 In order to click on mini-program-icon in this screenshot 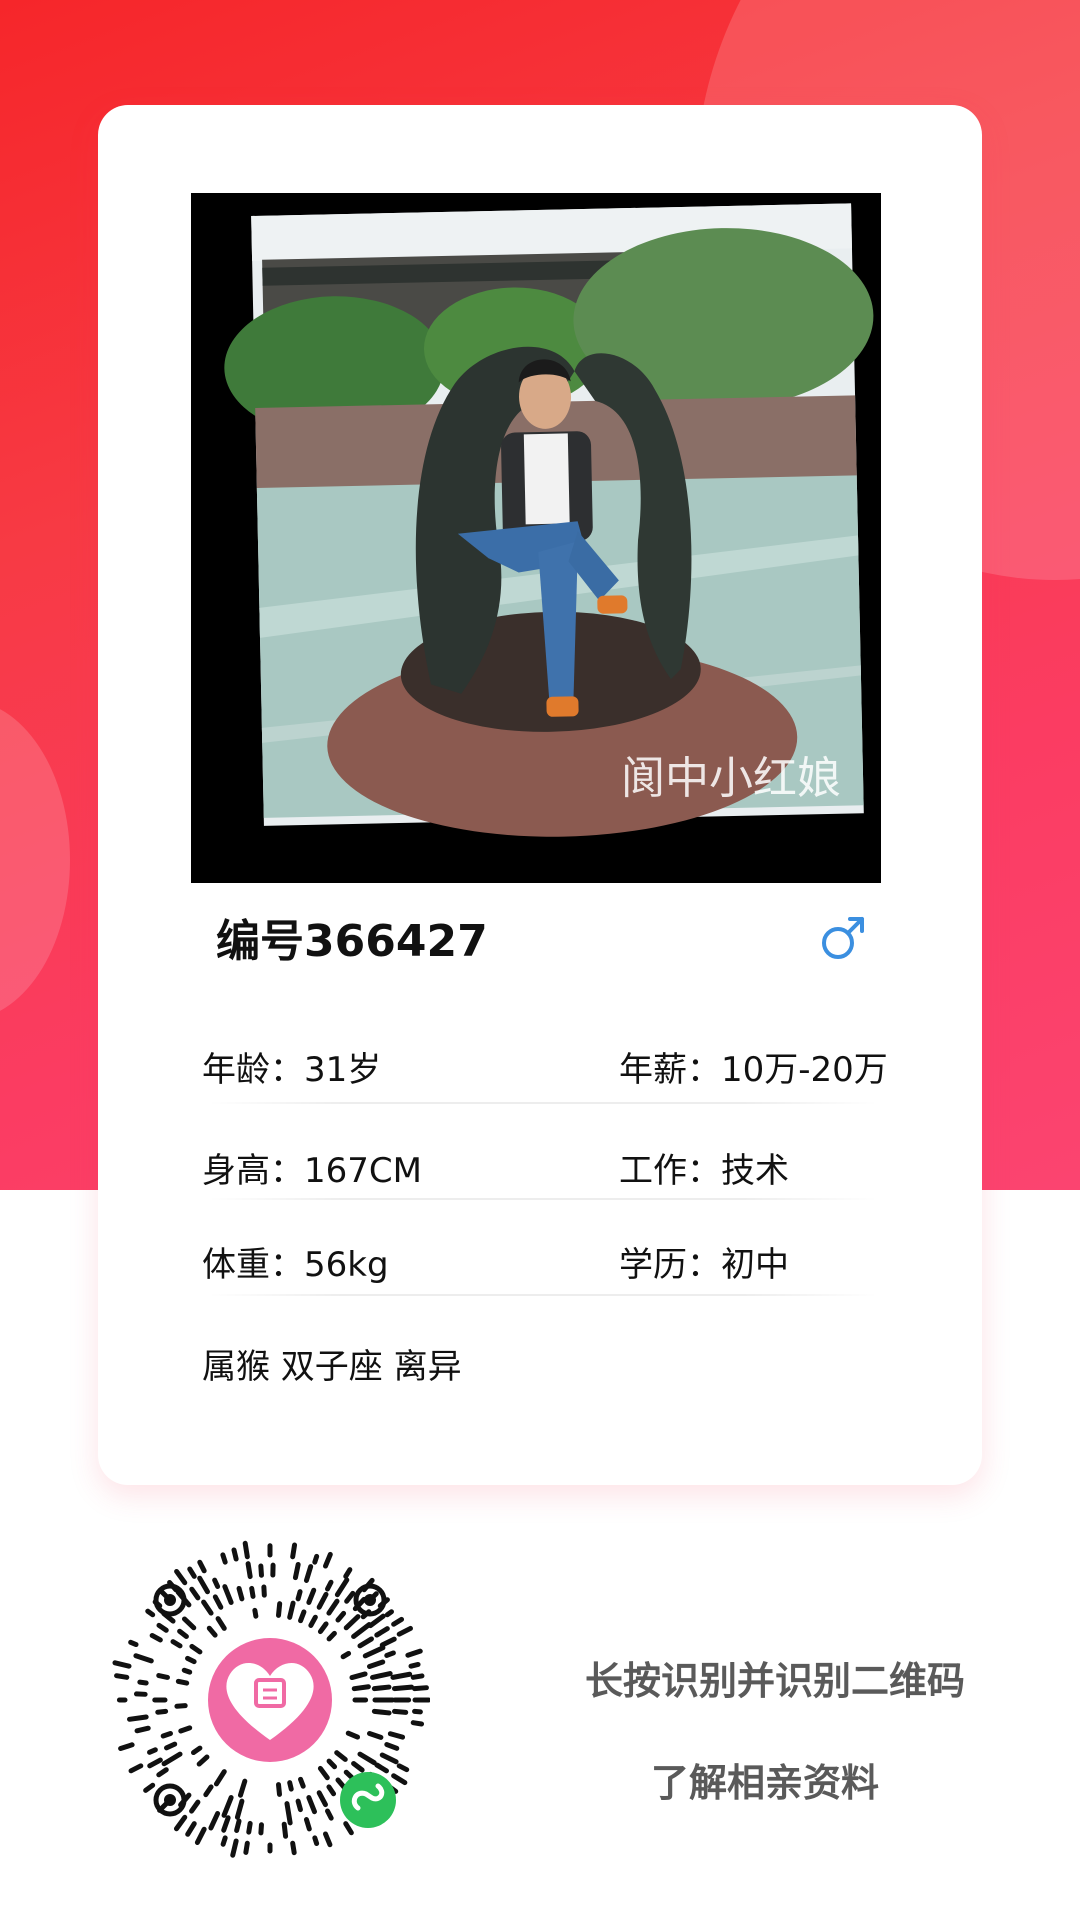, I will do `click(368, 1800)`.